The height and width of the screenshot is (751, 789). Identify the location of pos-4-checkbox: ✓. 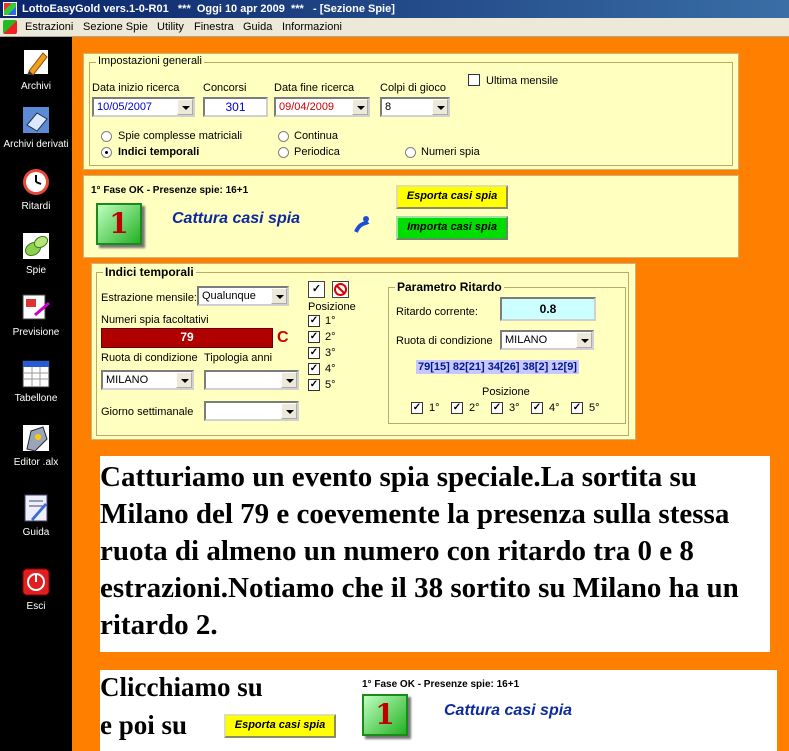
(314, 369).